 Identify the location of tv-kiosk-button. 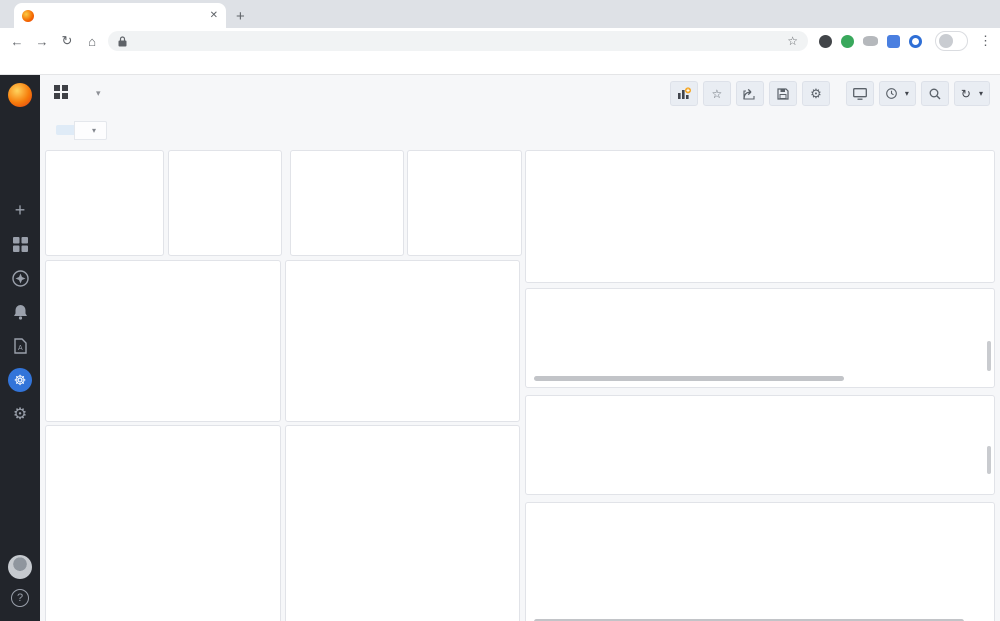
(859, 93).